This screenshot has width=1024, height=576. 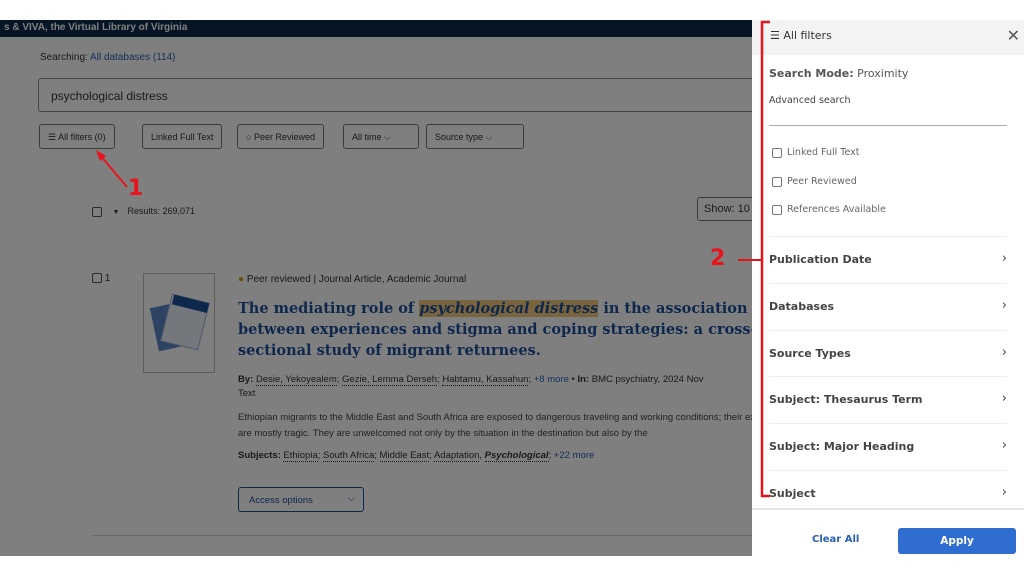 I want to click on annotation-number-2: 2, so click(x=718, y=258).